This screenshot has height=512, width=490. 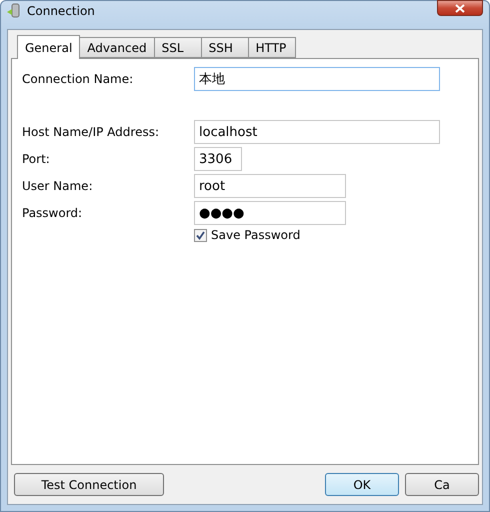 I want to click on field-label: Port:, so click(x=36, y=159).